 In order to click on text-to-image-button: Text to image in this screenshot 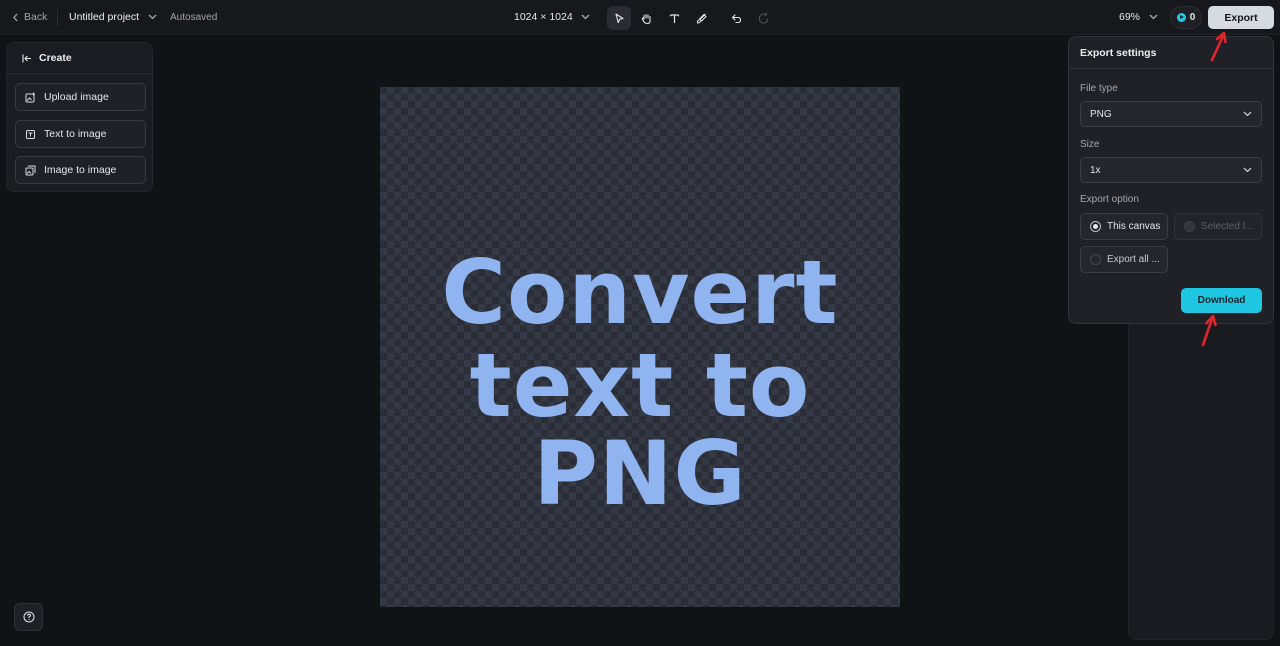, I will do `click(80, 134)`.